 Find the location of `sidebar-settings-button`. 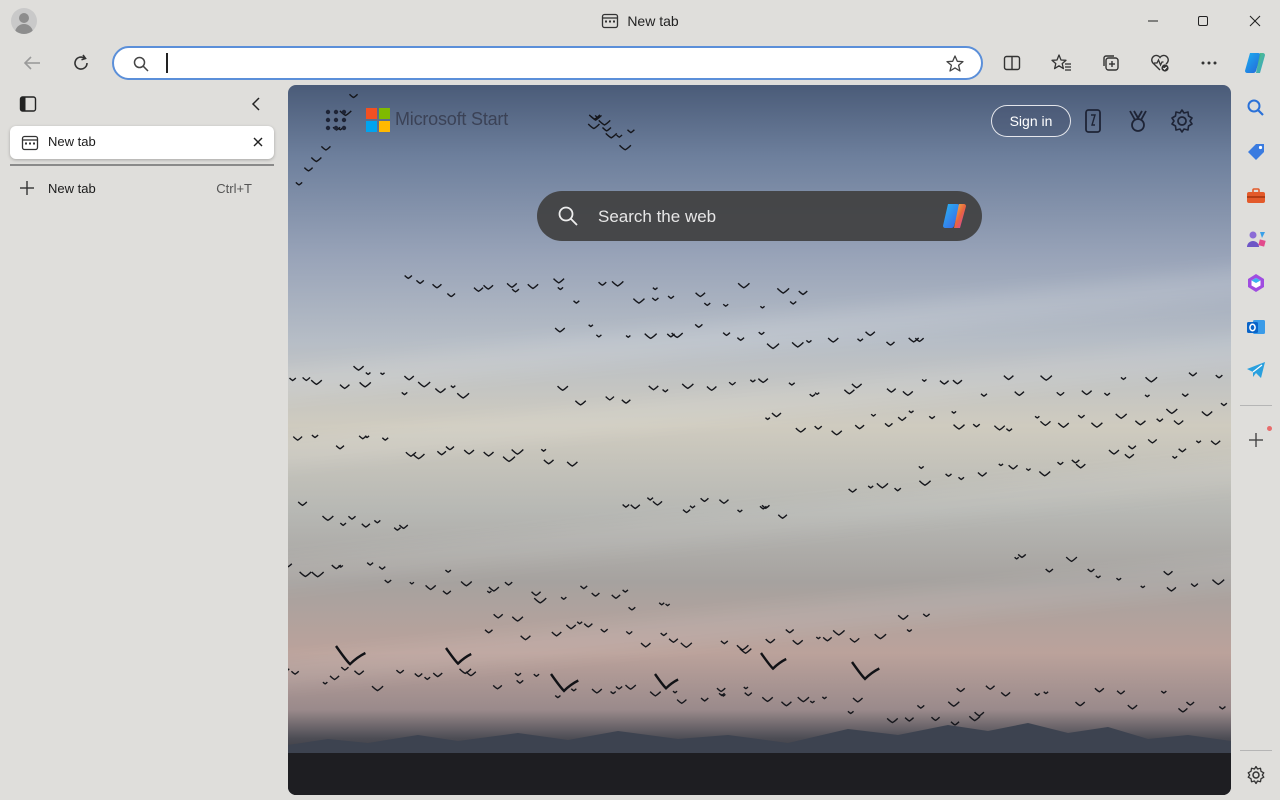

sidebar-settings-button is located at coordinates (1256, 775).